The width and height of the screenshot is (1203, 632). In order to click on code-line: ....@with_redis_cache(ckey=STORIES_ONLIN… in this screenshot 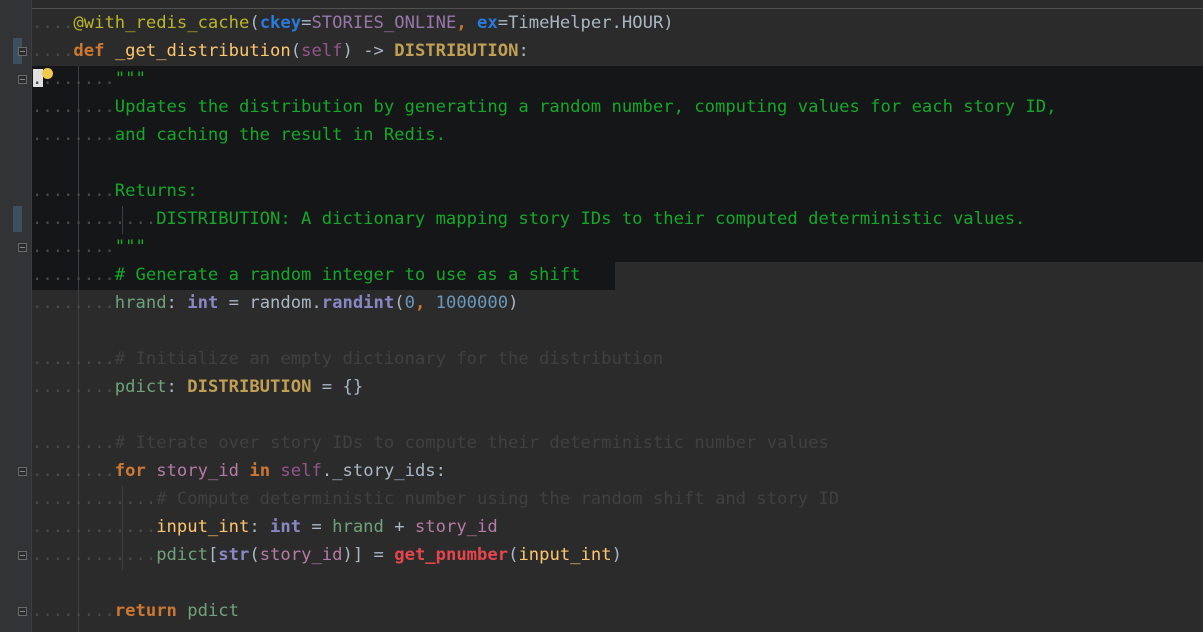, I will do `click(353, 23)`.